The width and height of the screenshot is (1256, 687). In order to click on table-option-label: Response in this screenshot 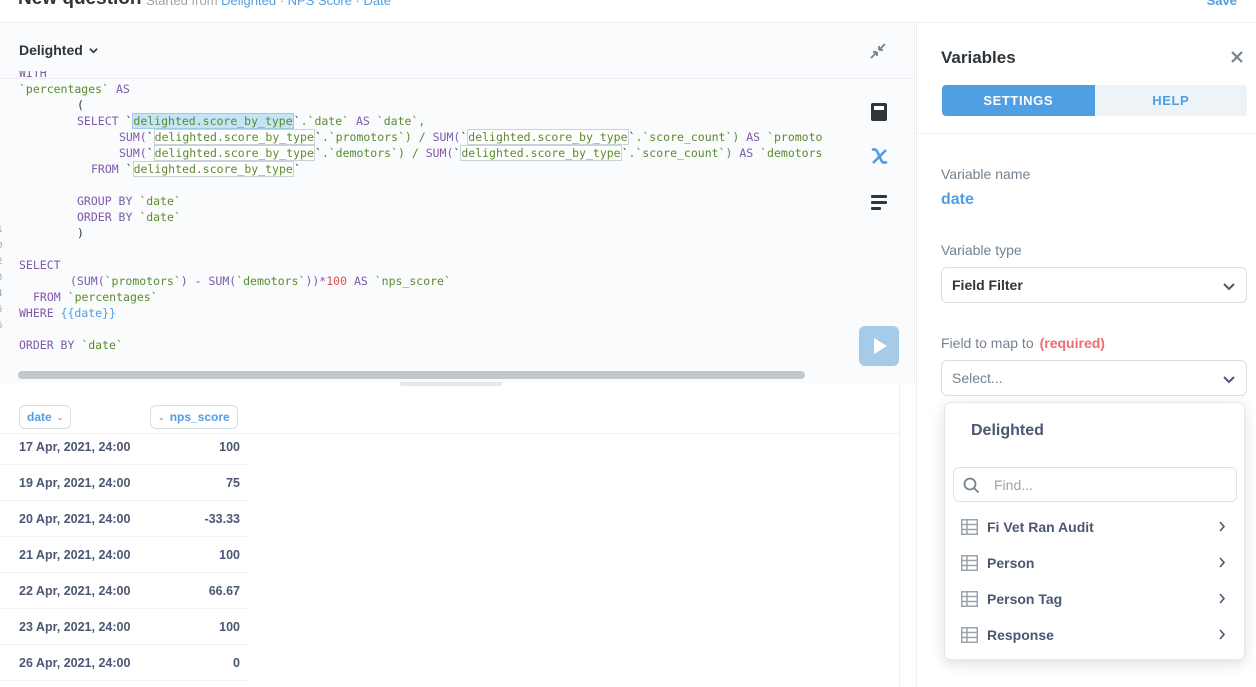, I will do `click(1020, 635)`.